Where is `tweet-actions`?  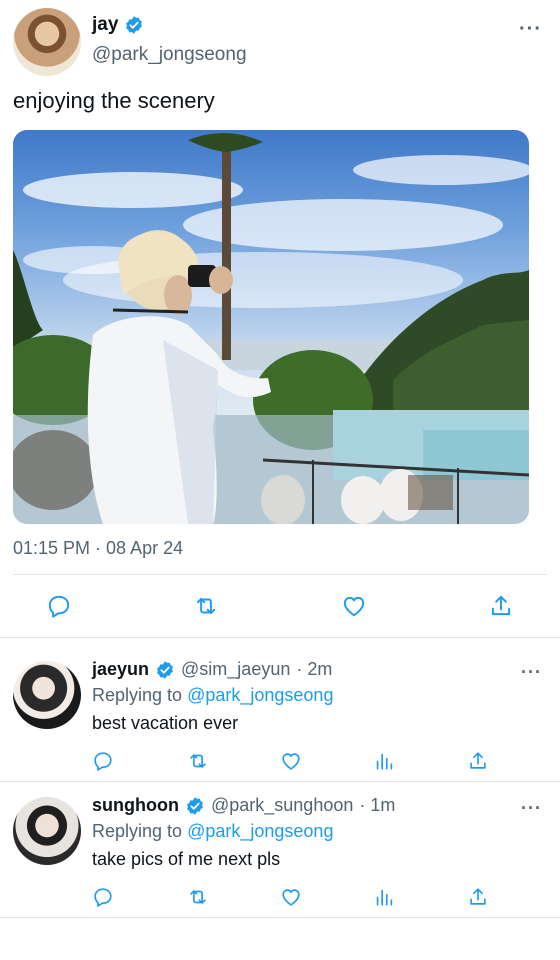 tweet-actions is located at coordinates (280, 606).